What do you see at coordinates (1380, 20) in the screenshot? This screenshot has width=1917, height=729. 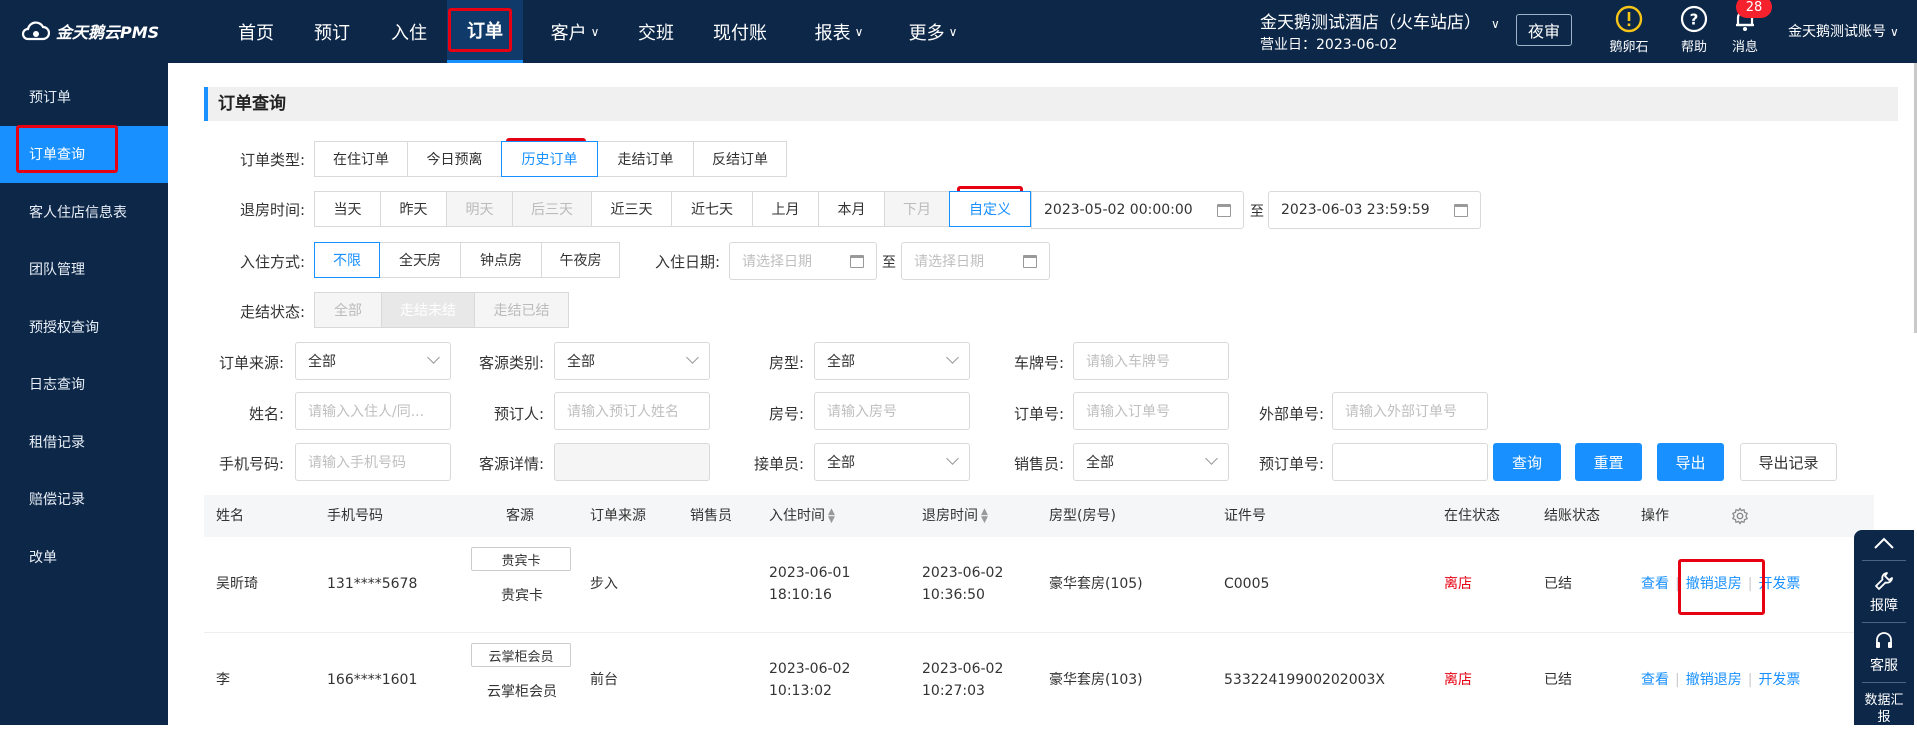 I see `hotel-selector: 金天鹅测试酒店（火车站店） ∨` at bounding box center [1380, 20].